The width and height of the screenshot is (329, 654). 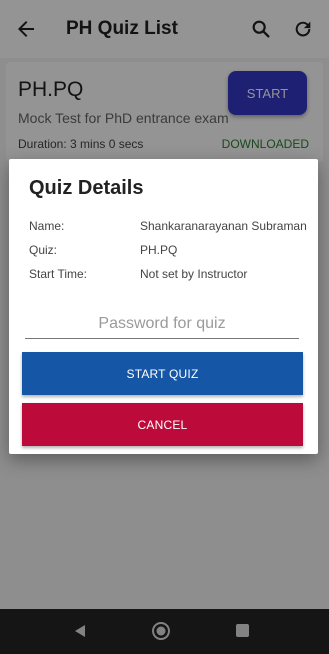 I want to click on start-time-label: Start Time:, so click(x=58, y=274).